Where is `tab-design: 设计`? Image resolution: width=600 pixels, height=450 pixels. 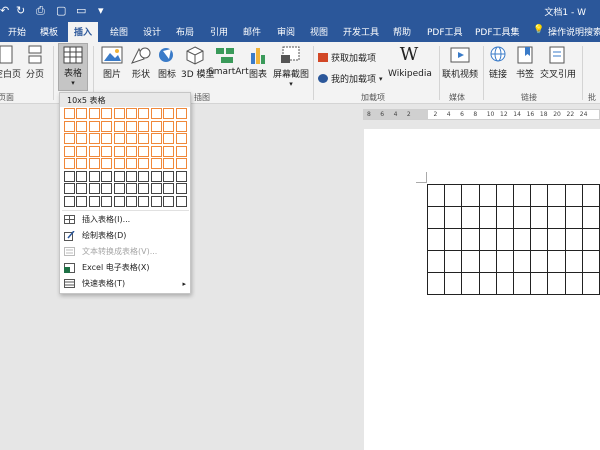
tab-design: 设计 is located at coordinates (152, 31).